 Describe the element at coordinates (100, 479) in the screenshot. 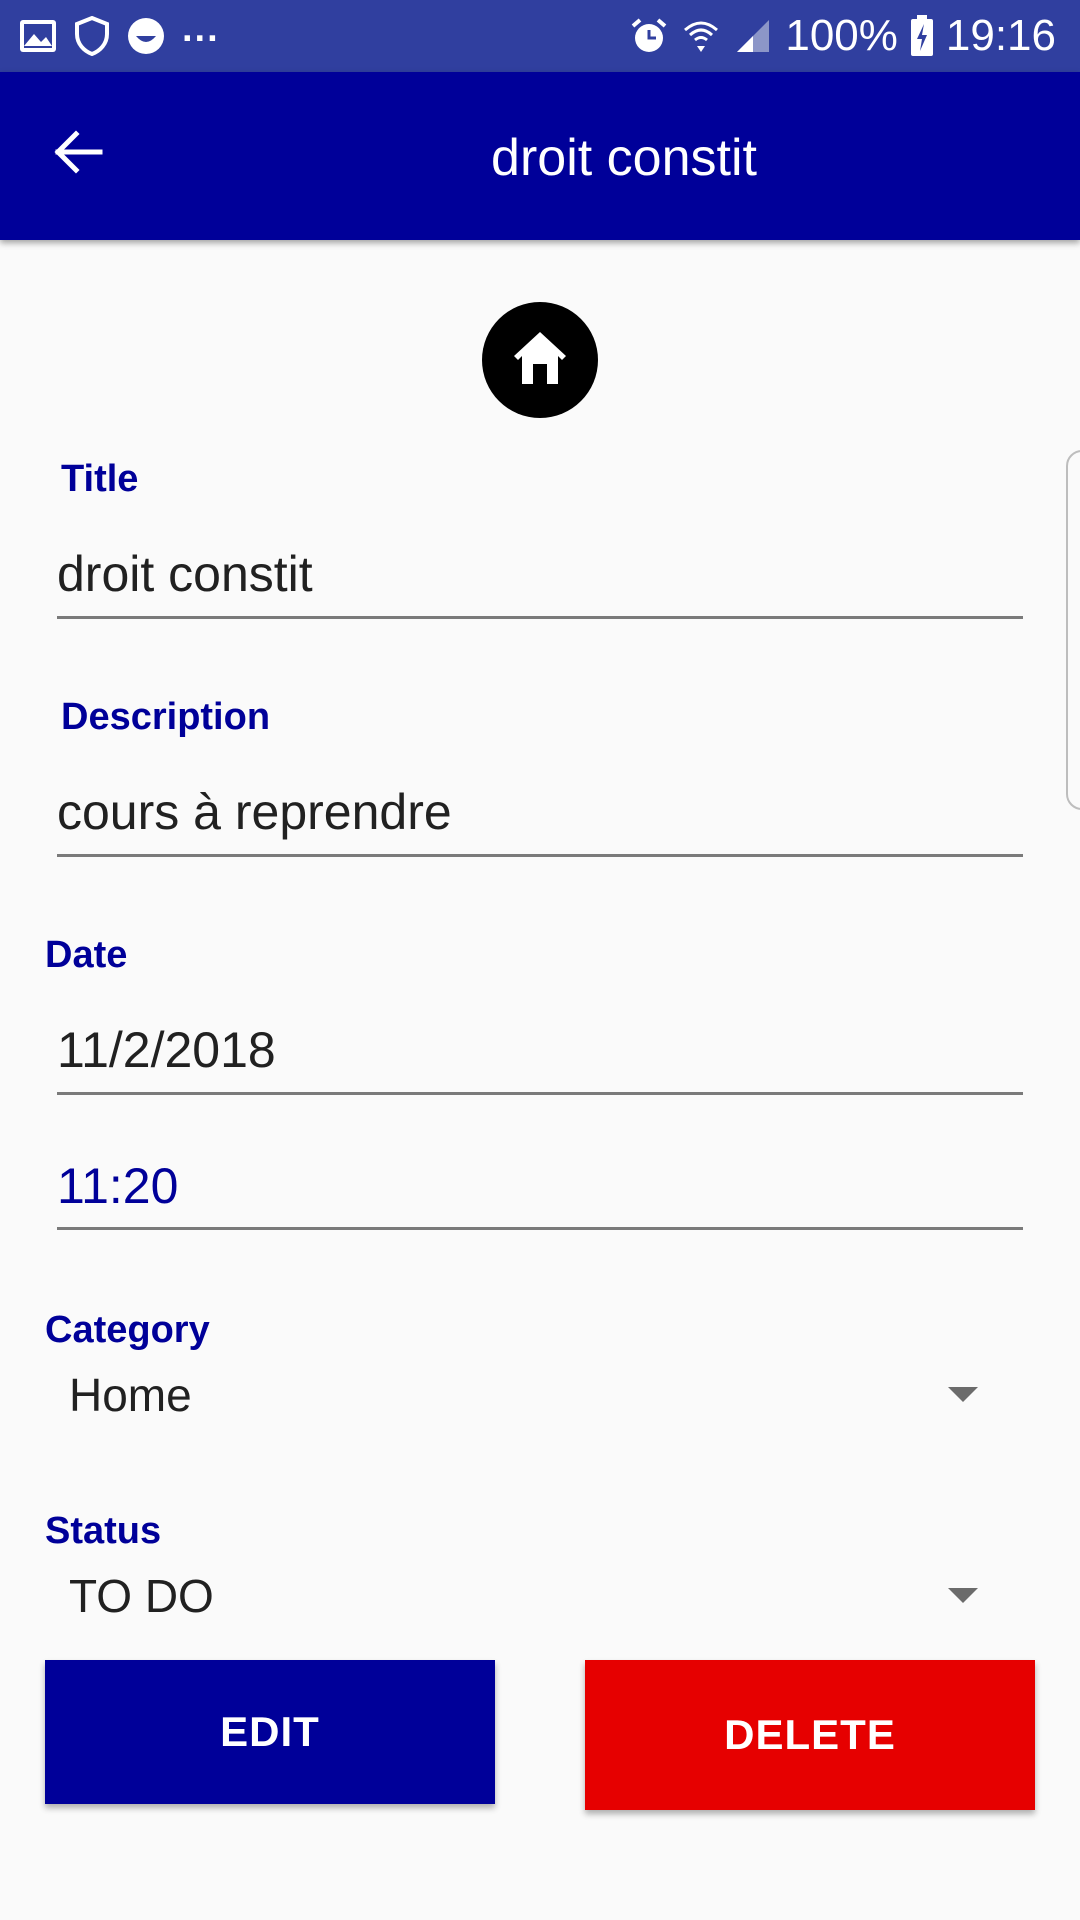

I see `title-label: Title` at that location.